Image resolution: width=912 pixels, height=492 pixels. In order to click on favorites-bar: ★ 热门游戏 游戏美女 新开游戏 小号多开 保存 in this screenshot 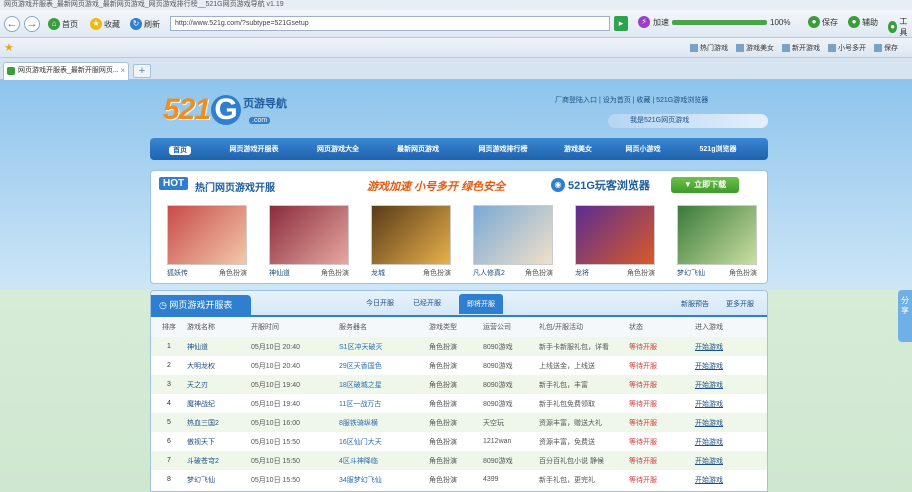, I will do `click(456, 48)`.